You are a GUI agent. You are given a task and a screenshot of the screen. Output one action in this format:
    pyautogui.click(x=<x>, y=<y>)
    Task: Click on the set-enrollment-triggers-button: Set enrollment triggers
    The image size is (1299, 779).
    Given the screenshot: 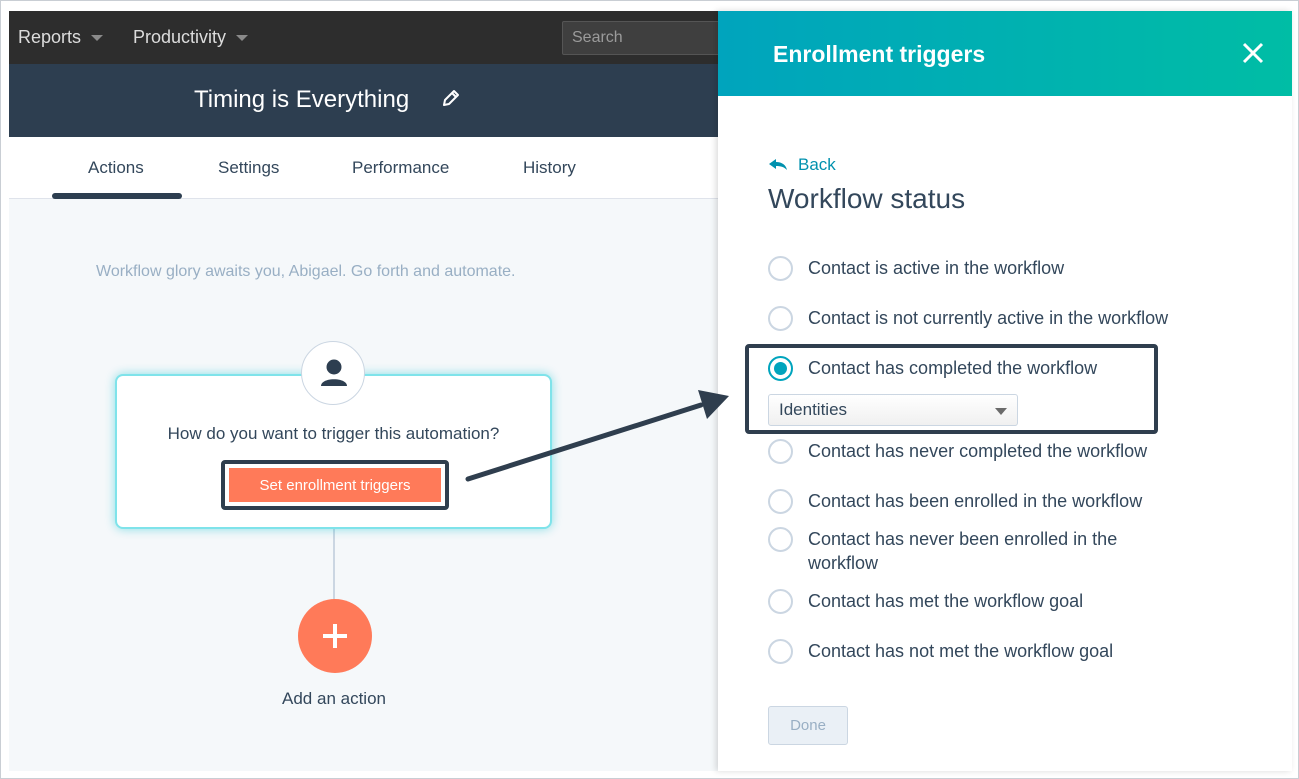 What is the action you would take?
    pyautogui.click(x=335, y=485)
    